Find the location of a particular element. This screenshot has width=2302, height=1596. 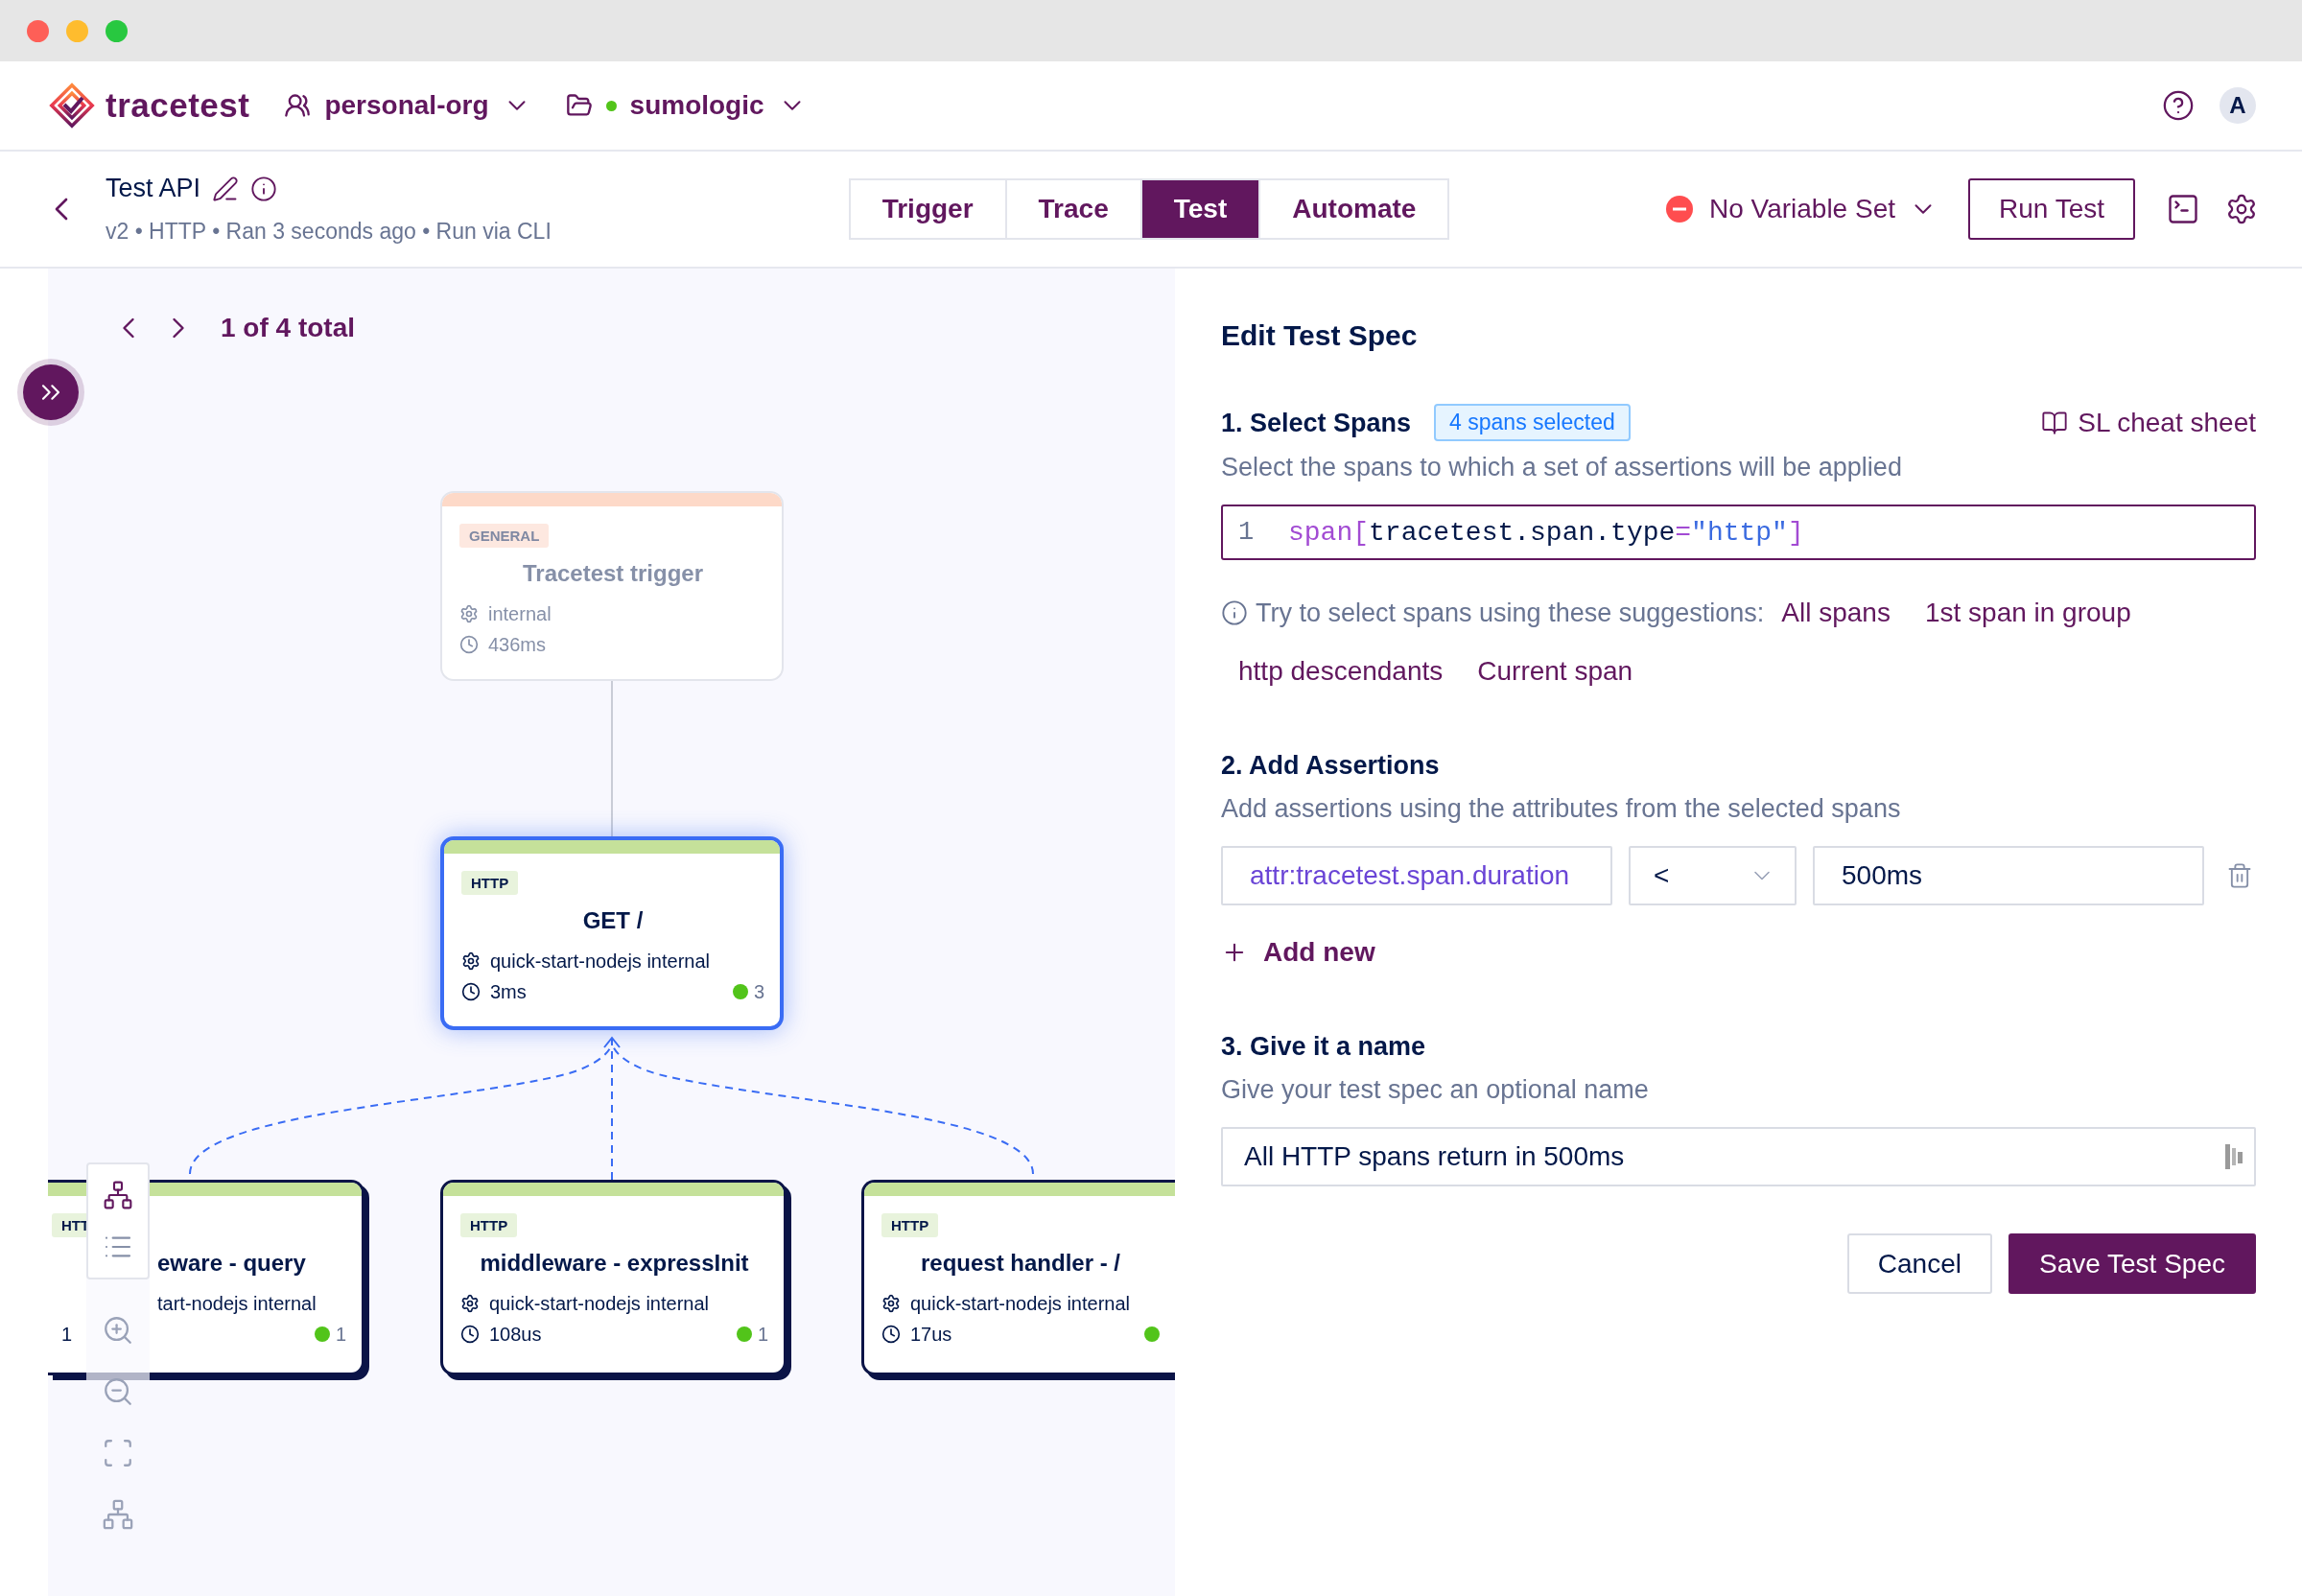

suggestion-link: Current span is located at coordinates (1555, 671).